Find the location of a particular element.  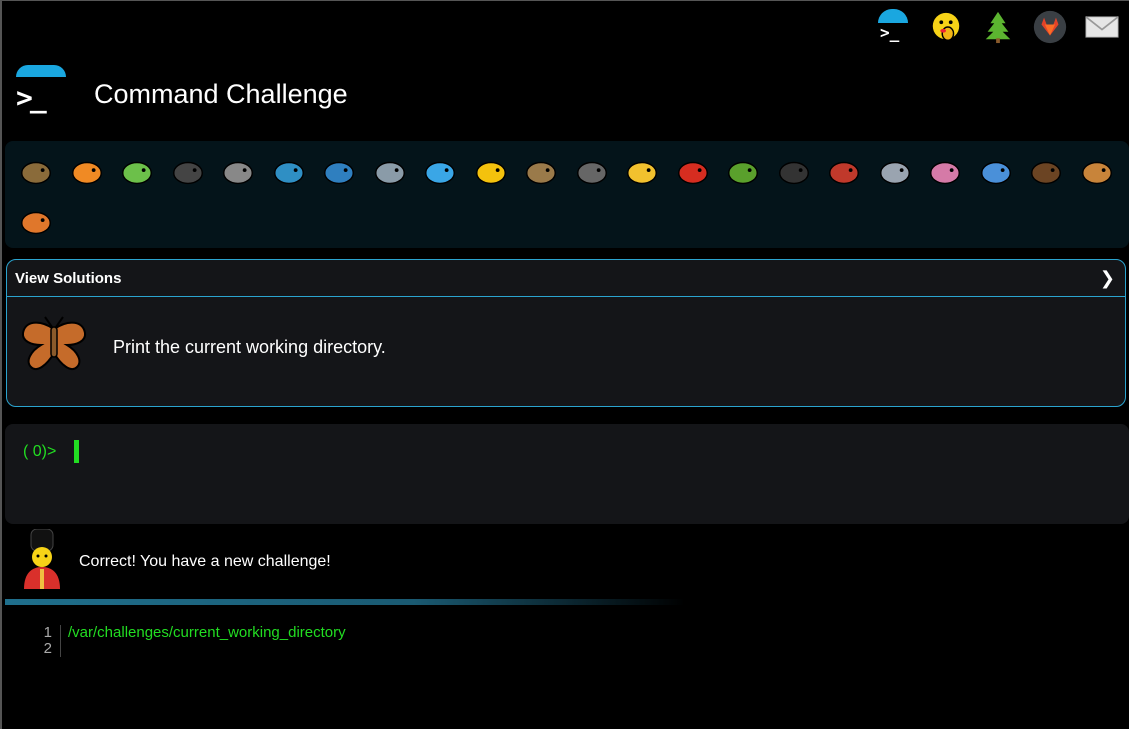

terminal-prompt: ( 0)> is located at coordinates (40, 451).